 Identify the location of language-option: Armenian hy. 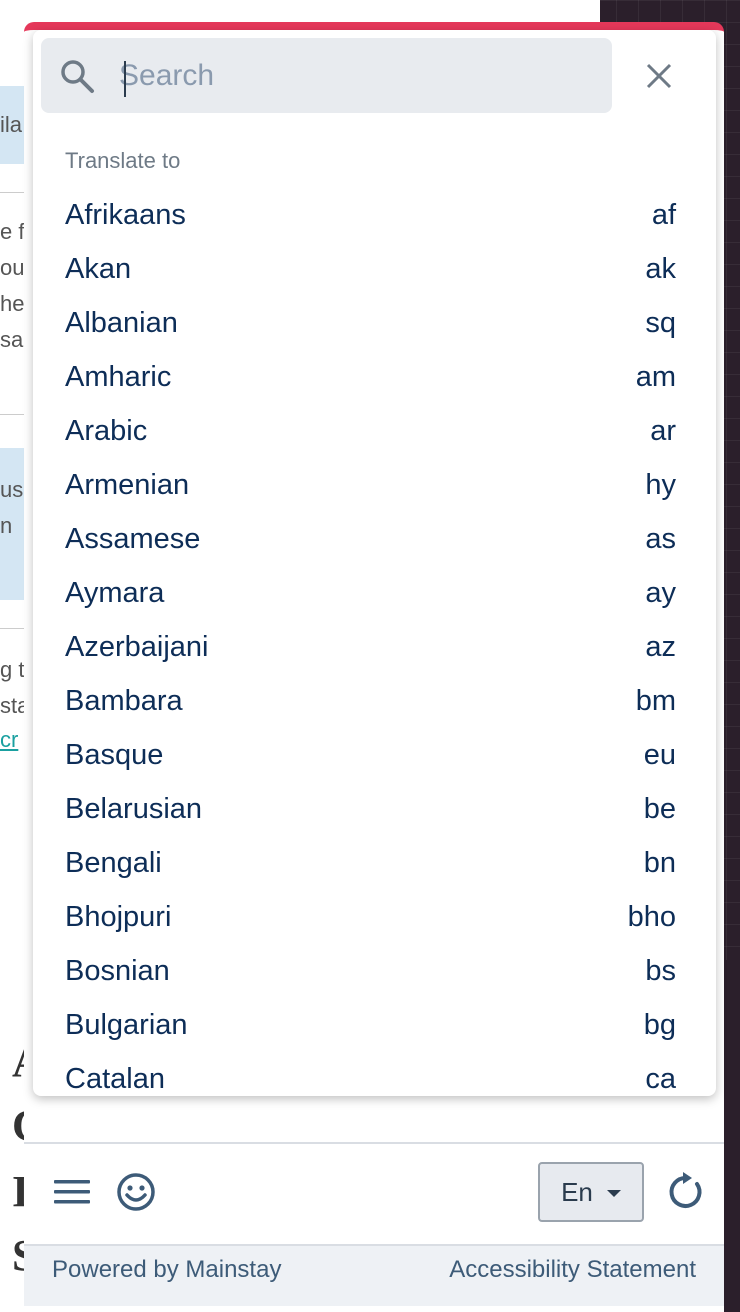
(374, 485).